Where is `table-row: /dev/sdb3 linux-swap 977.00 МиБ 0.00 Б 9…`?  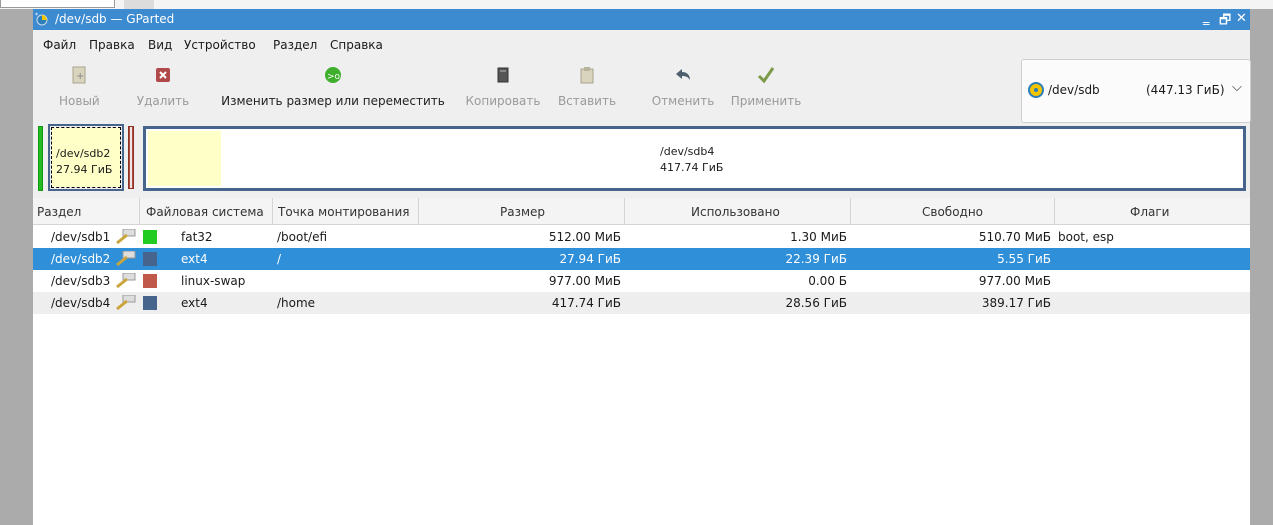
table-row: /dev/sdb3 linux-swap 977.00 МиБ 0.00 Б 9… is located at coordinates (641, 281).